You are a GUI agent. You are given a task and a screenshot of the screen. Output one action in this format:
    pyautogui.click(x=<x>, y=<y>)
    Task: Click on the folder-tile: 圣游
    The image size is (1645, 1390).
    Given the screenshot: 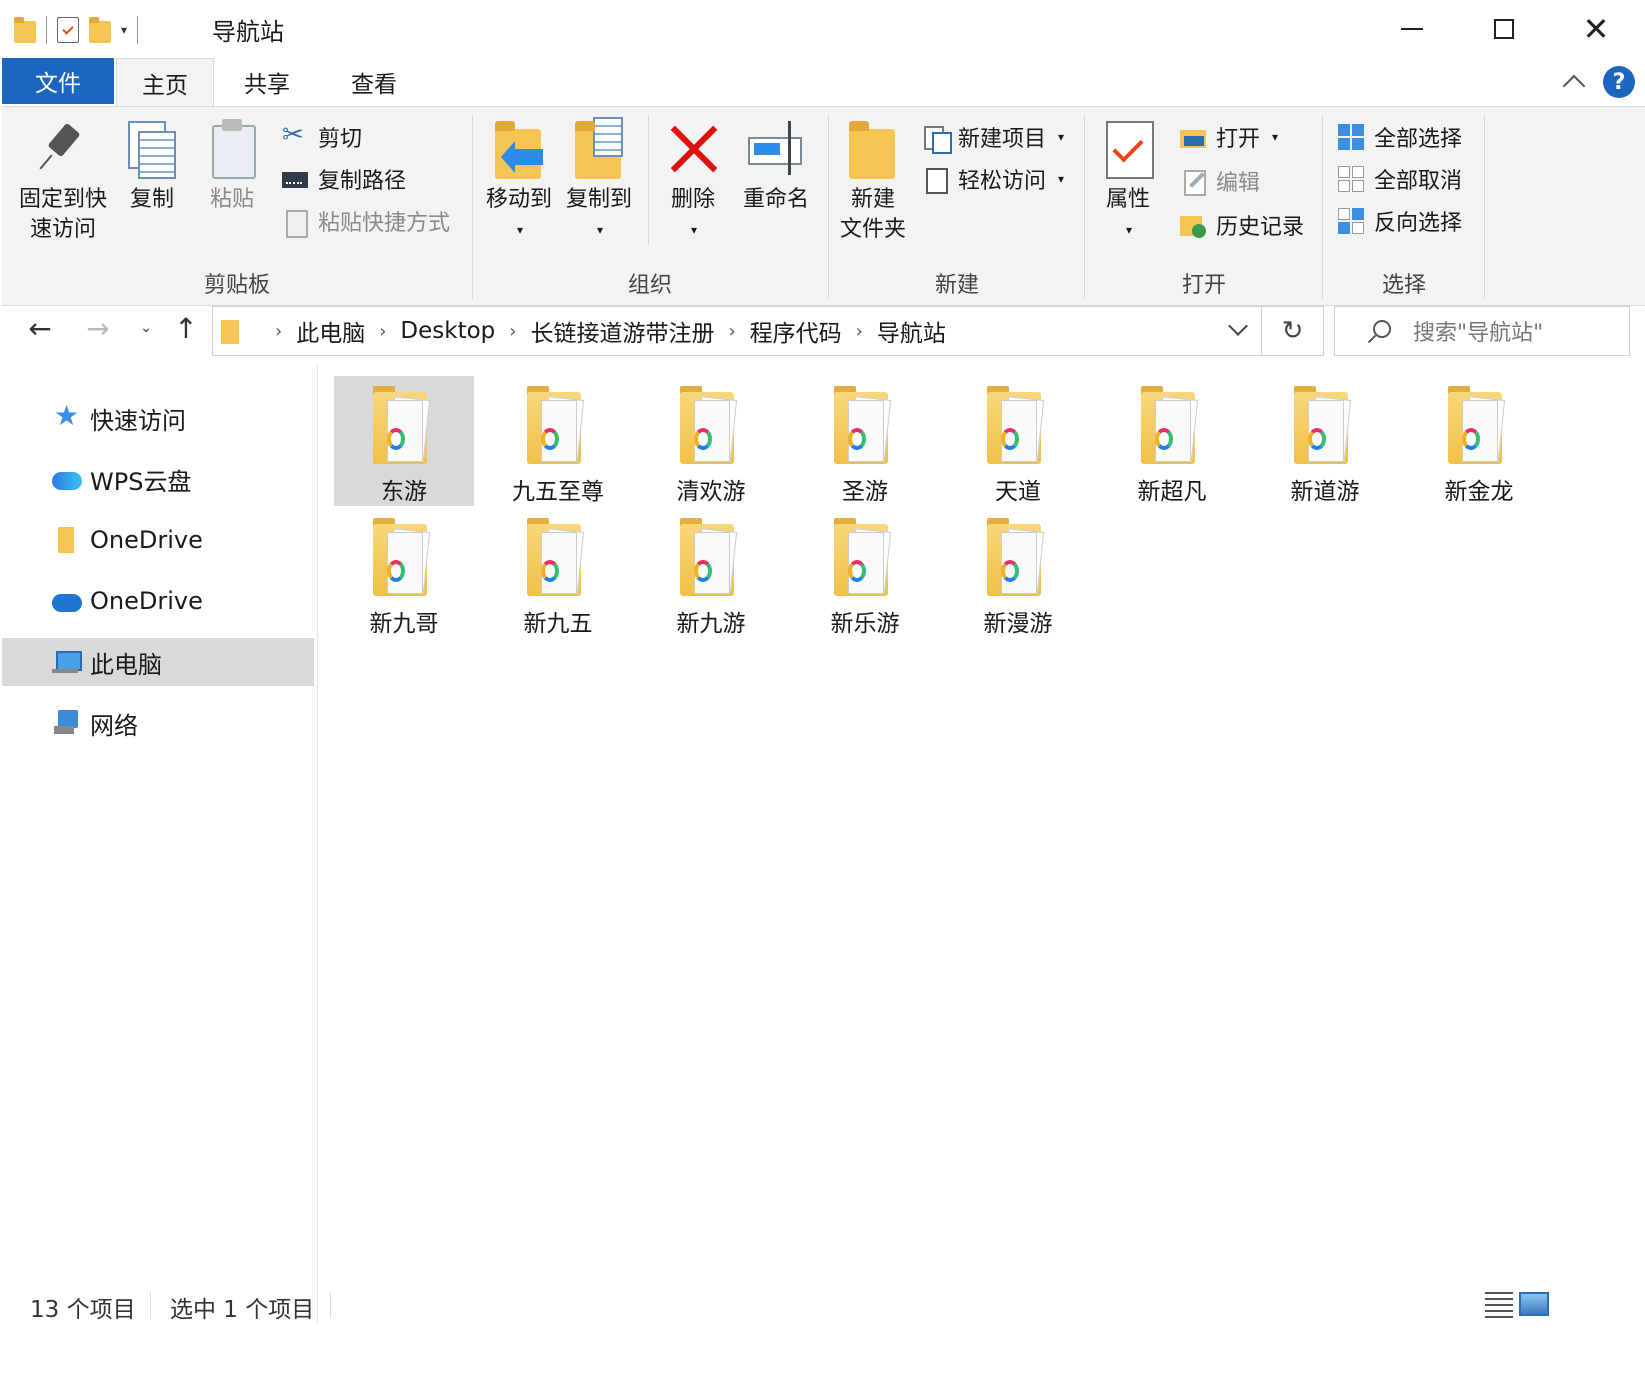 What is the action you would take?
    pyautogui.click(x=865, y=441)
    